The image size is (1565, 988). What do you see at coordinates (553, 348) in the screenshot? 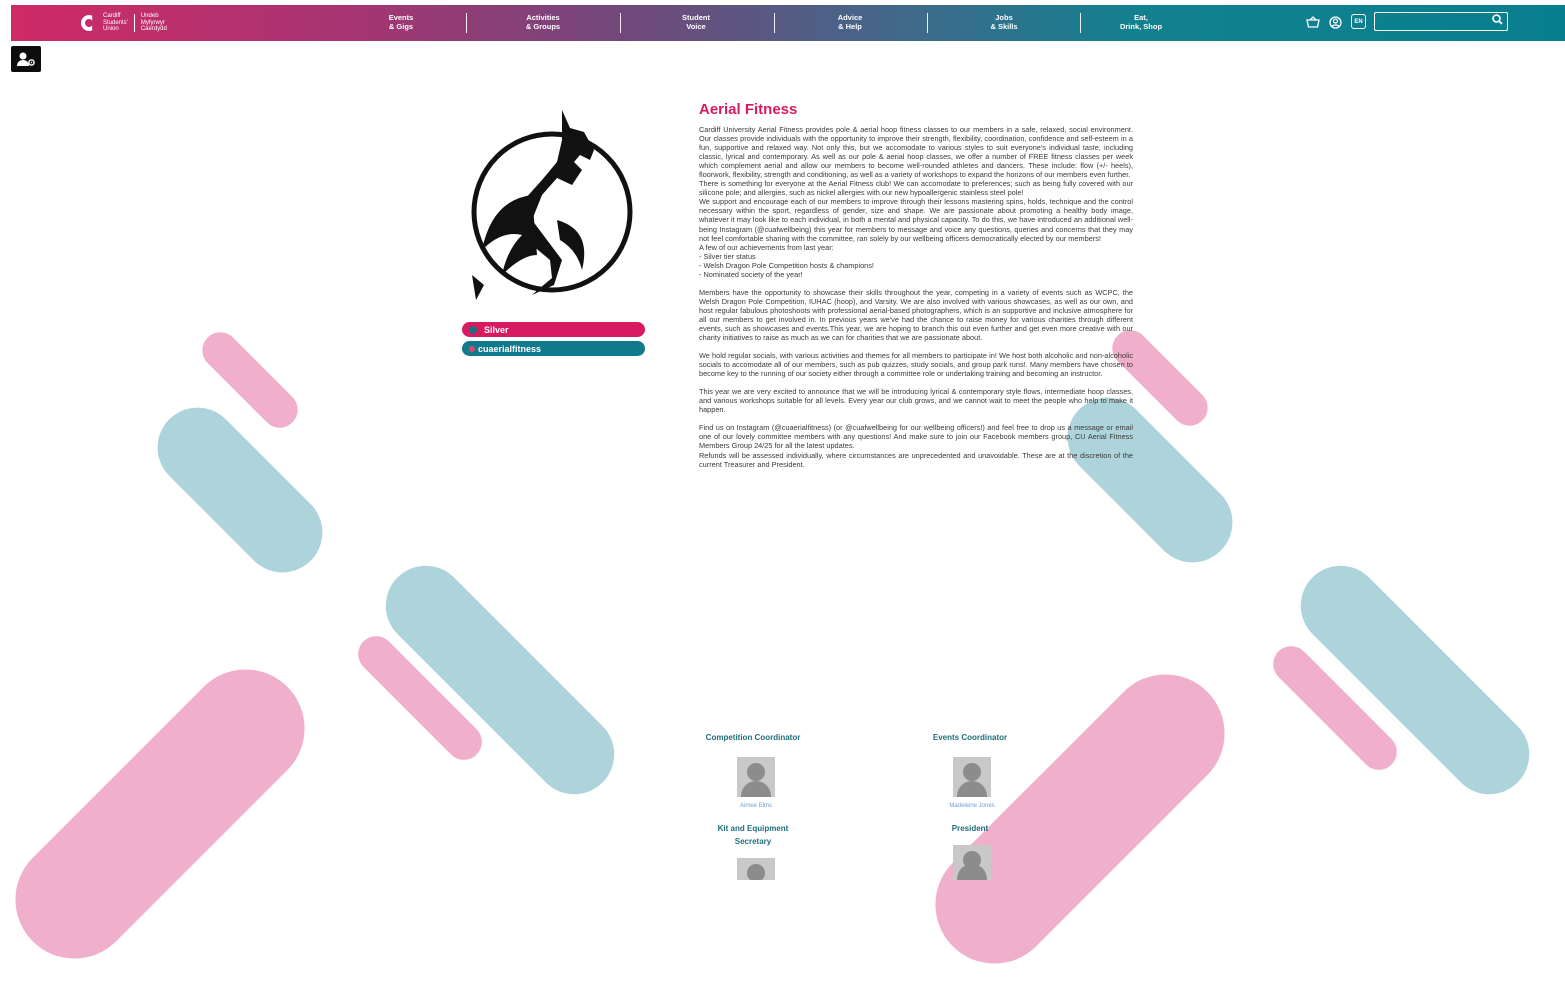
I see `instagram-link: cuaerialfitness` at bounding box center [553, 348].